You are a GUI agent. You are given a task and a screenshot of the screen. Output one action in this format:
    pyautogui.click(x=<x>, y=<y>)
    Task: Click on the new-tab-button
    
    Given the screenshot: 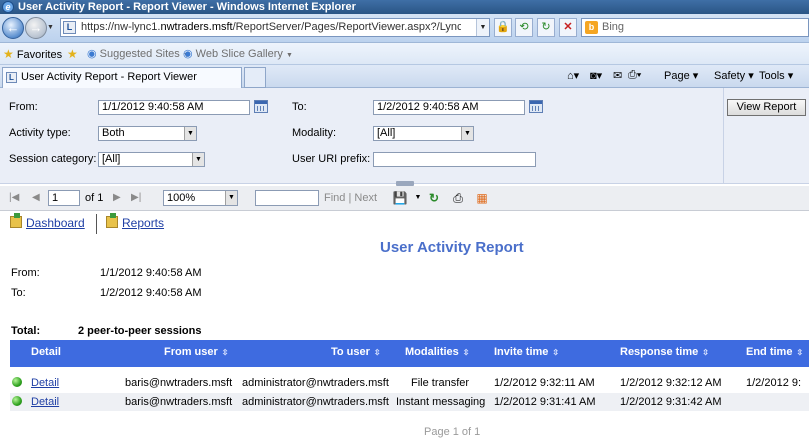 What is the action you would take?
    pyautogui.click(x=255, y=77)
    